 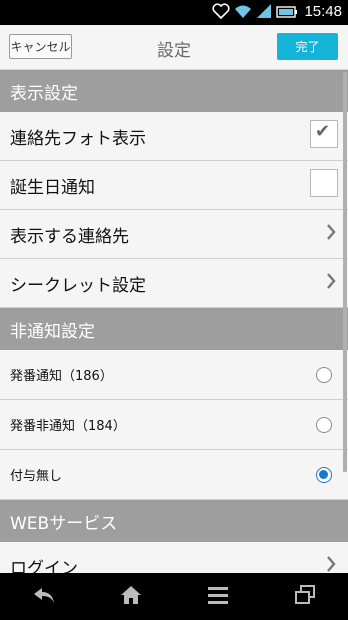 I want to click on privacy-option-186: 発番通知（186）, so click(x=174, y=375).